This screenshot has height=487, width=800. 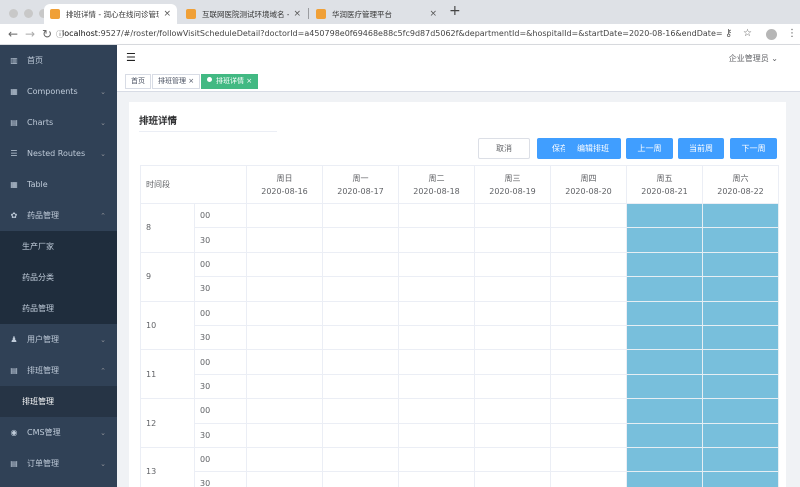 What do you see at coordinates (649, 148) in the screenshot?
I see `prev-week-button: 上一周` at bounding box center [649, 148].